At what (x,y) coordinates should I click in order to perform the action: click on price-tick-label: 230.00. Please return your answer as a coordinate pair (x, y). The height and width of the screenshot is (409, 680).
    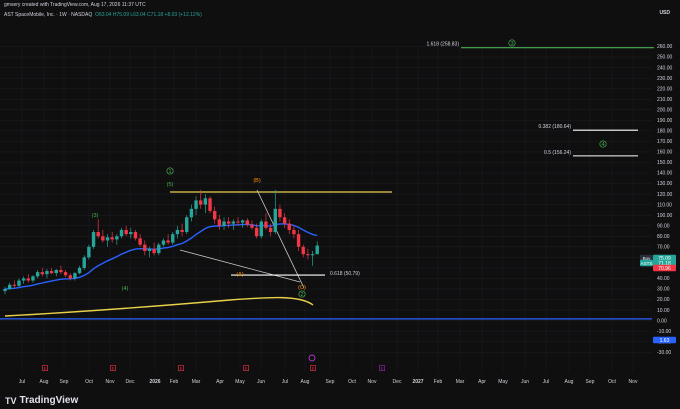
    Looking at the image, I should click on (665, 79).